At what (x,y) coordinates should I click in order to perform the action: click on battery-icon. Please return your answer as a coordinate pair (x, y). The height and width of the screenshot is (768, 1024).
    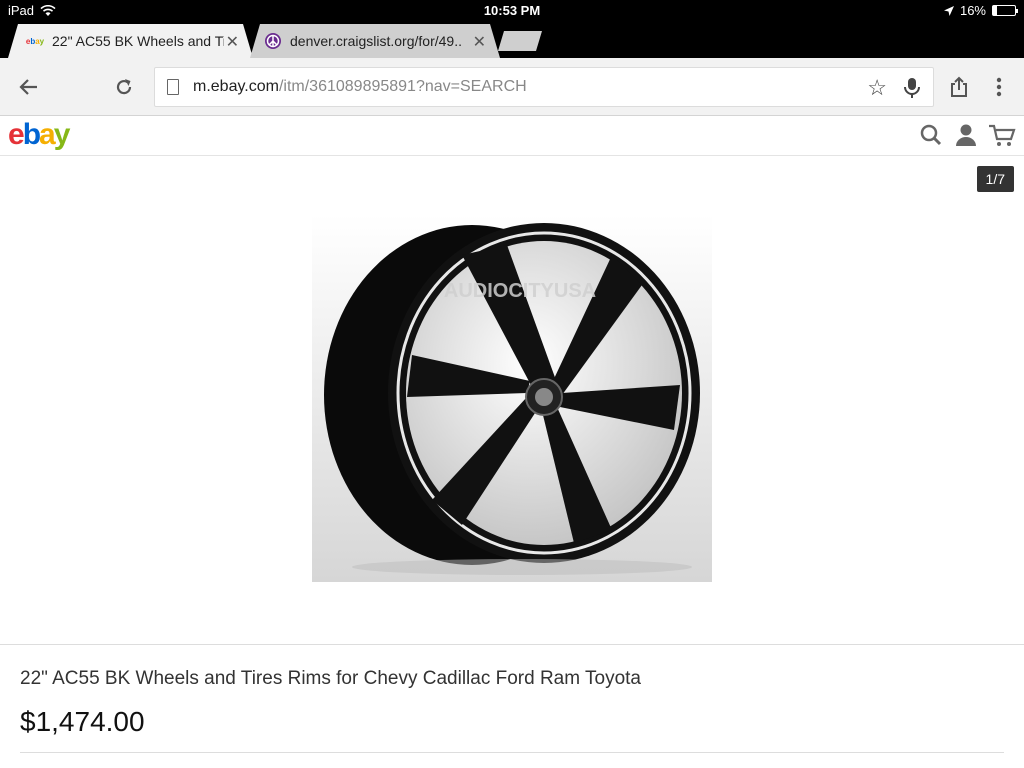
    Looking at the image, I should click on (1005, 10).